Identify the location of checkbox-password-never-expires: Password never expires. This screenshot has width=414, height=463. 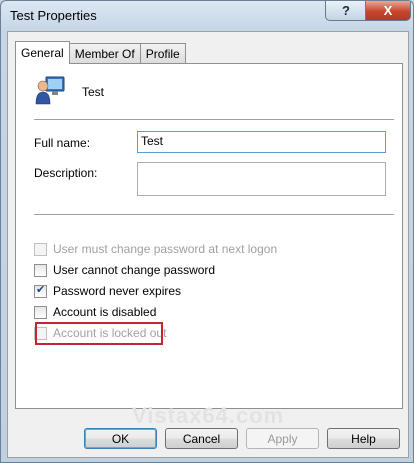
(108, 290).